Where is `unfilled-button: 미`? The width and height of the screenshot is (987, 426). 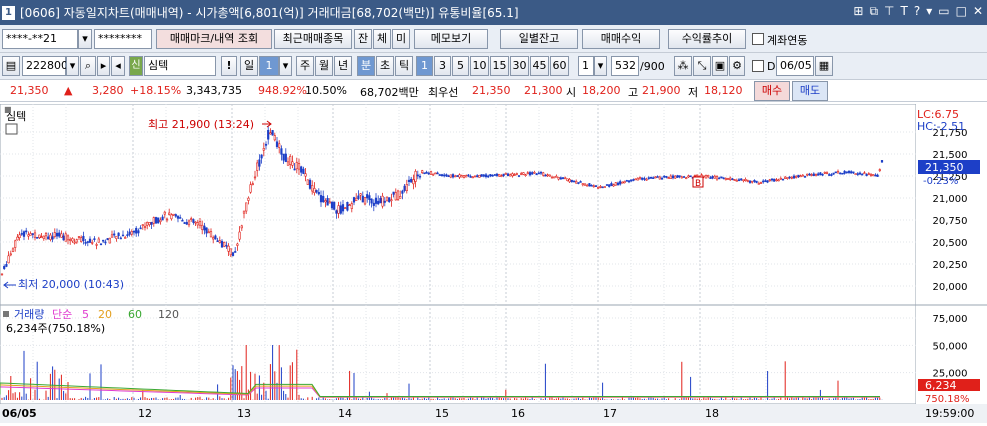
unfilled-button: 미 is located at coordinates (401, 39).